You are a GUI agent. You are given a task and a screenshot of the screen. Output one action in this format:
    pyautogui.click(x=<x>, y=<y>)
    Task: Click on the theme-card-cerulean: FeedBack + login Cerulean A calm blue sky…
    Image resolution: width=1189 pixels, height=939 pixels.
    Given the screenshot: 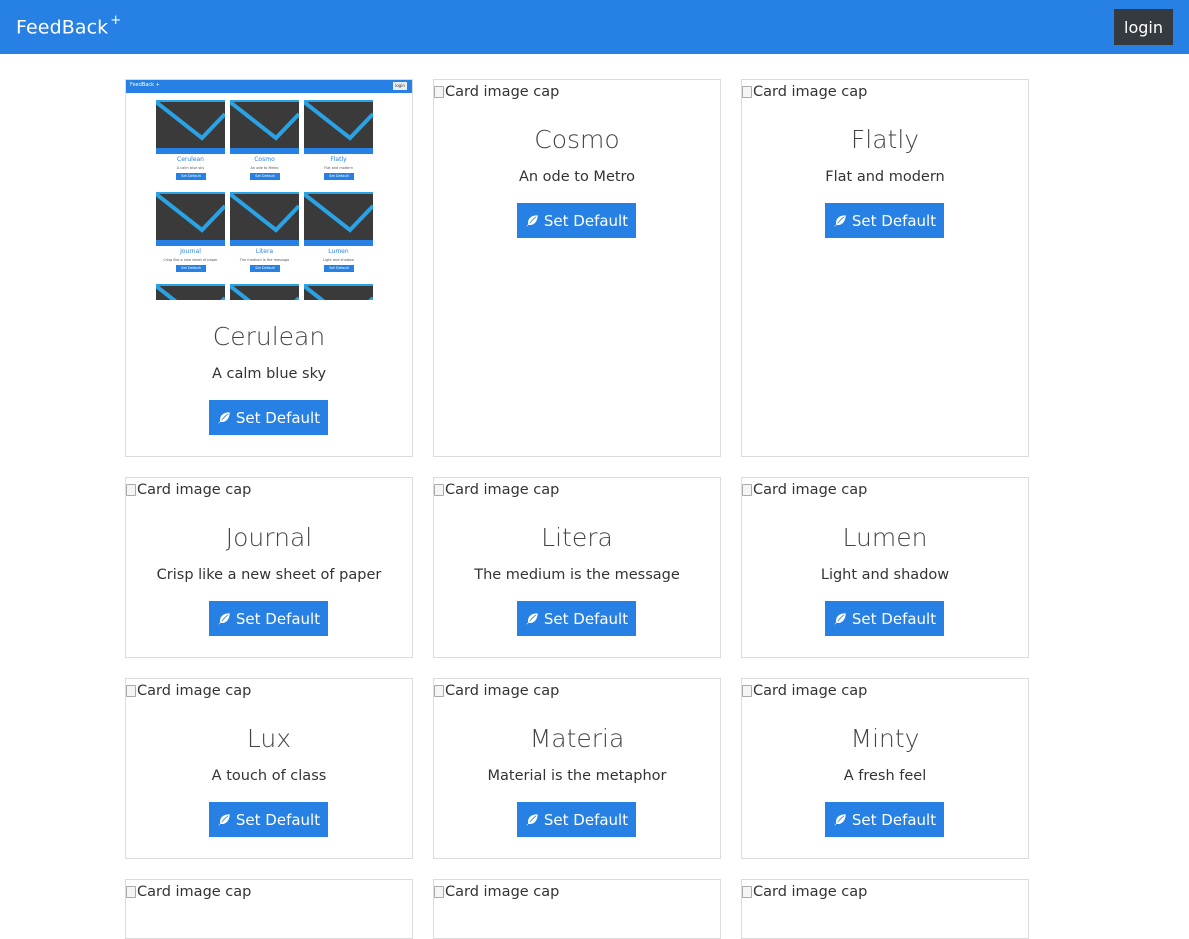 What is the action you would take?
    pyautogui.click(x=269, y=268)
    